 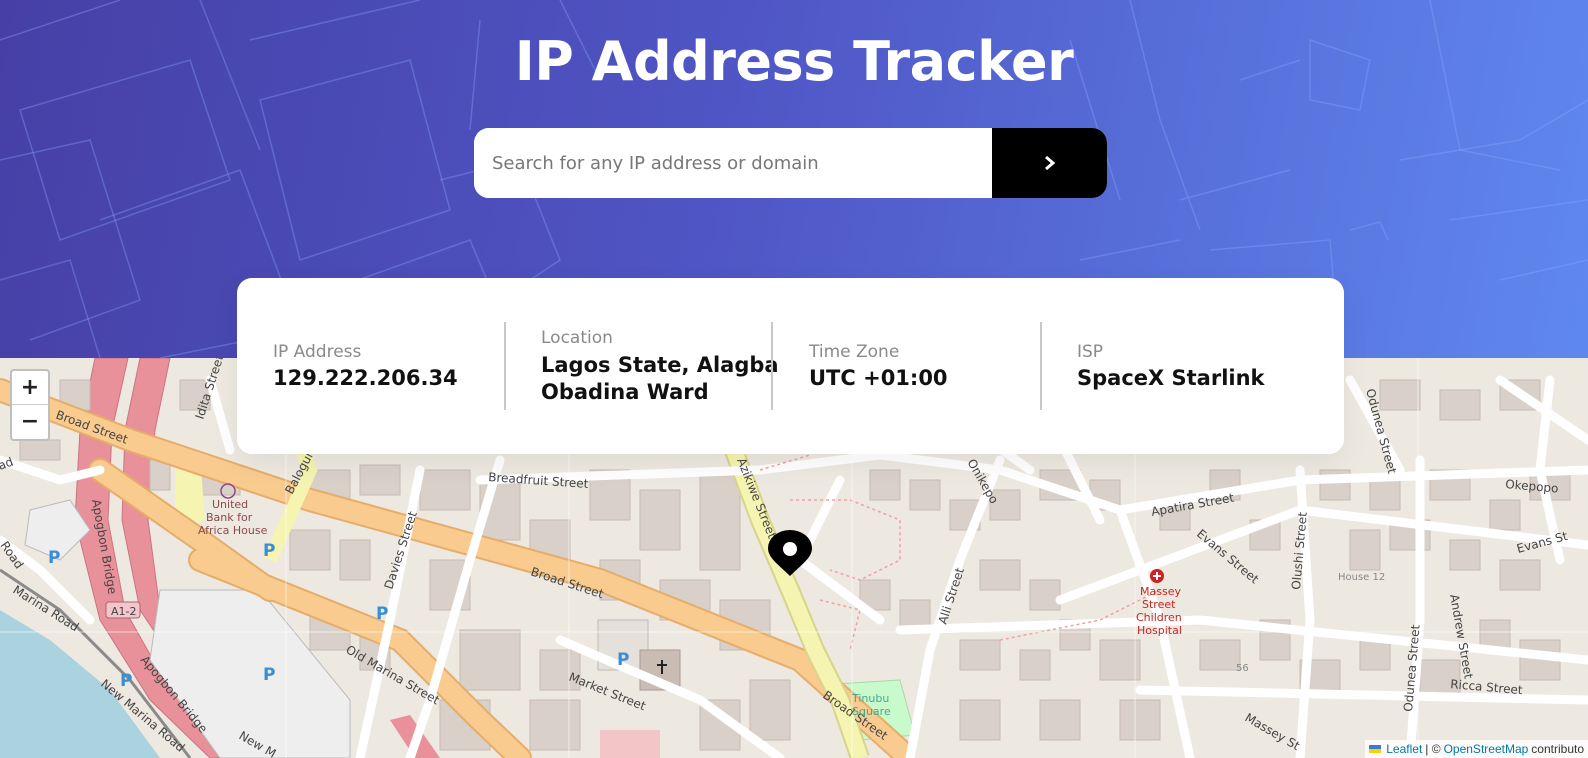 What do you see at coordinates (229, 517) in the screenshot?
I see `poi-label: Bank for` at bounding box center [229, 517].